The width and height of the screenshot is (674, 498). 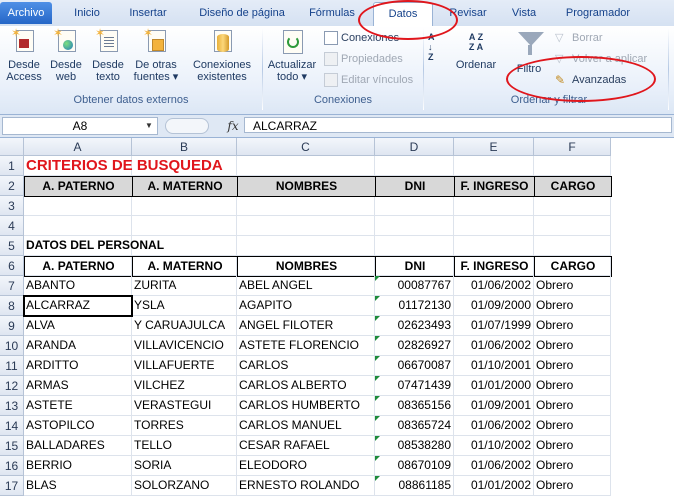 I want to click on from-web-button: ✶ Desde web, so click(x=66, y=55).